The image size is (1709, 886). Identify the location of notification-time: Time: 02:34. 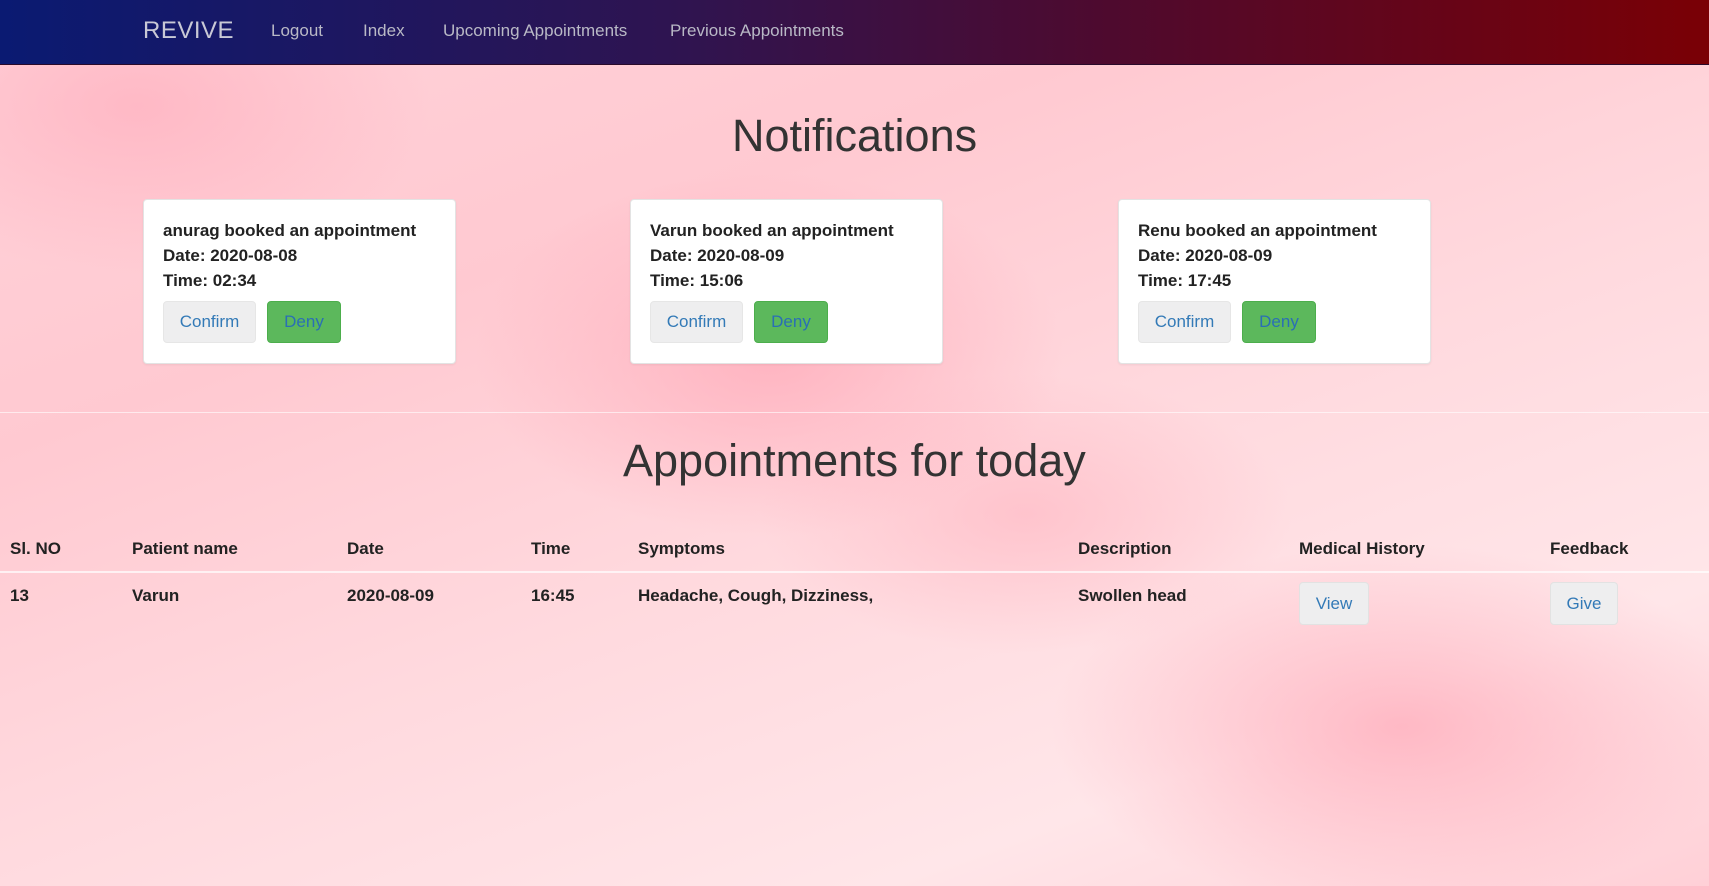
(210, 280).